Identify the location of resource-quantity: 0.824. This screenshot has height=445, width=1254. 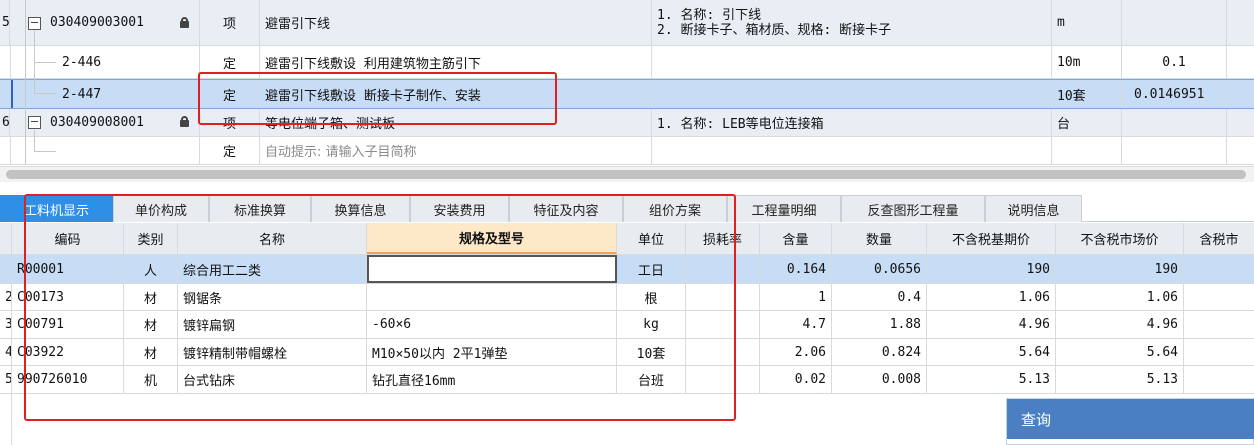
(879, 352).